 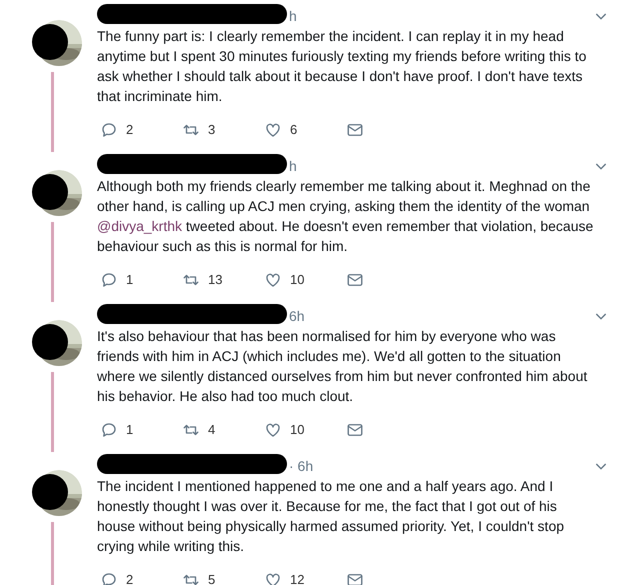 What do you see at coordinates (212, 578) in the screenshot?
I see `action-count: 5` at bounding box center [212, 578].